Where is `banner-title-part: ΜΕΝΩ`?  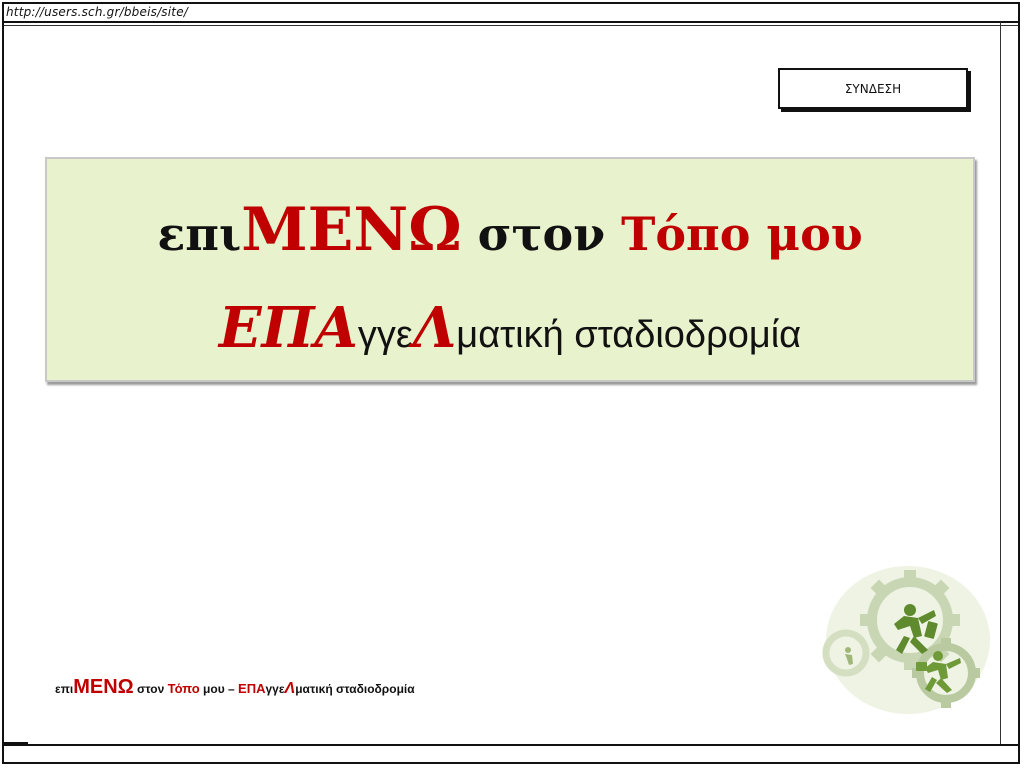 banner-title-part: ΜΕΝΩ is located at coordinates (351, 230).